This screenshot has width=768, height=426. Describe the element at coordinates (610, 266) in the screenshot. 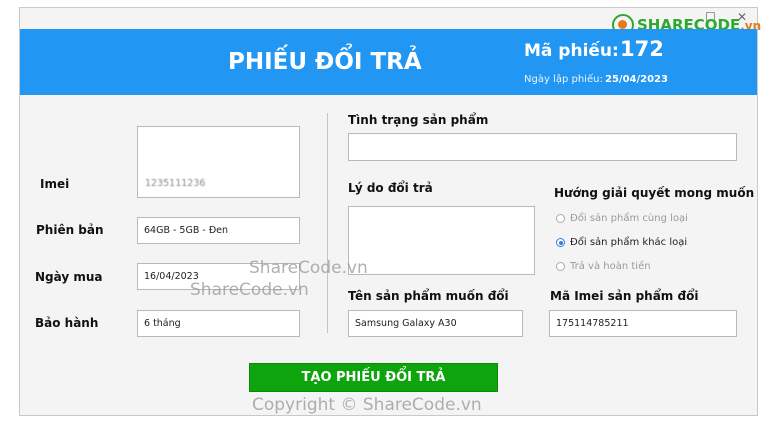

I see `radio-tra-hoan-tien-label: Trả và hoàn tiền` at that location.